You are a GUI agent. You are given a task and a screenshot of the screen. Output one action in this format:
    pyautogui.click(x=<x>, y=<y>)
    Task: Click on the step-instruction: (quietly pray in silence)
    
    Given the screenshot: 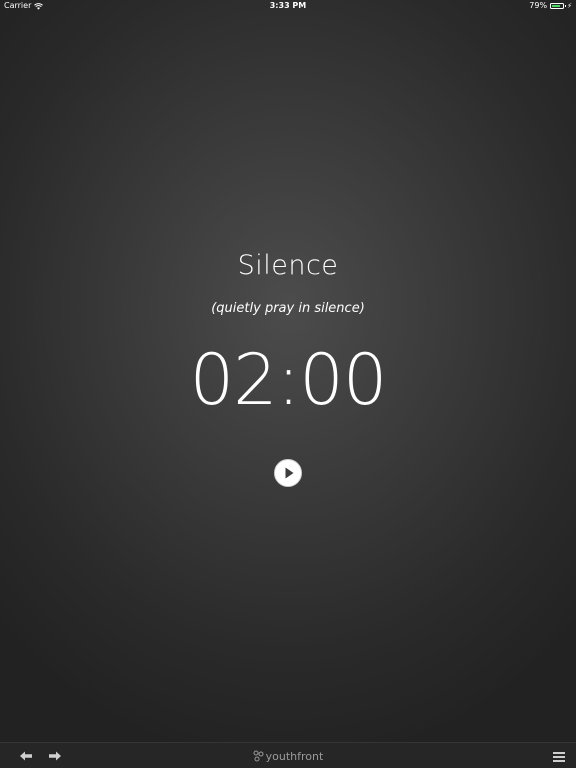 What is the action you would take?
    pyautogui.click(x=288, y=308)
    